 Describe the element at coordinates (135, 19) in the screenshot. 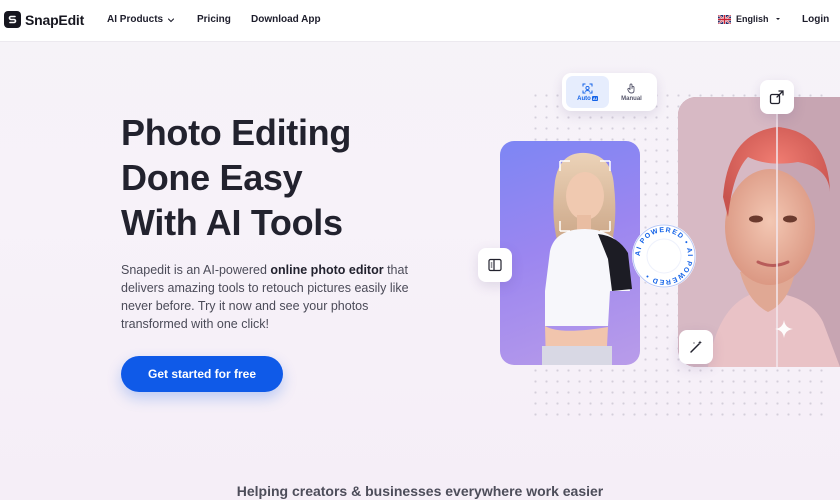

I see `nav-ai-products-label: AI Products` at that location.